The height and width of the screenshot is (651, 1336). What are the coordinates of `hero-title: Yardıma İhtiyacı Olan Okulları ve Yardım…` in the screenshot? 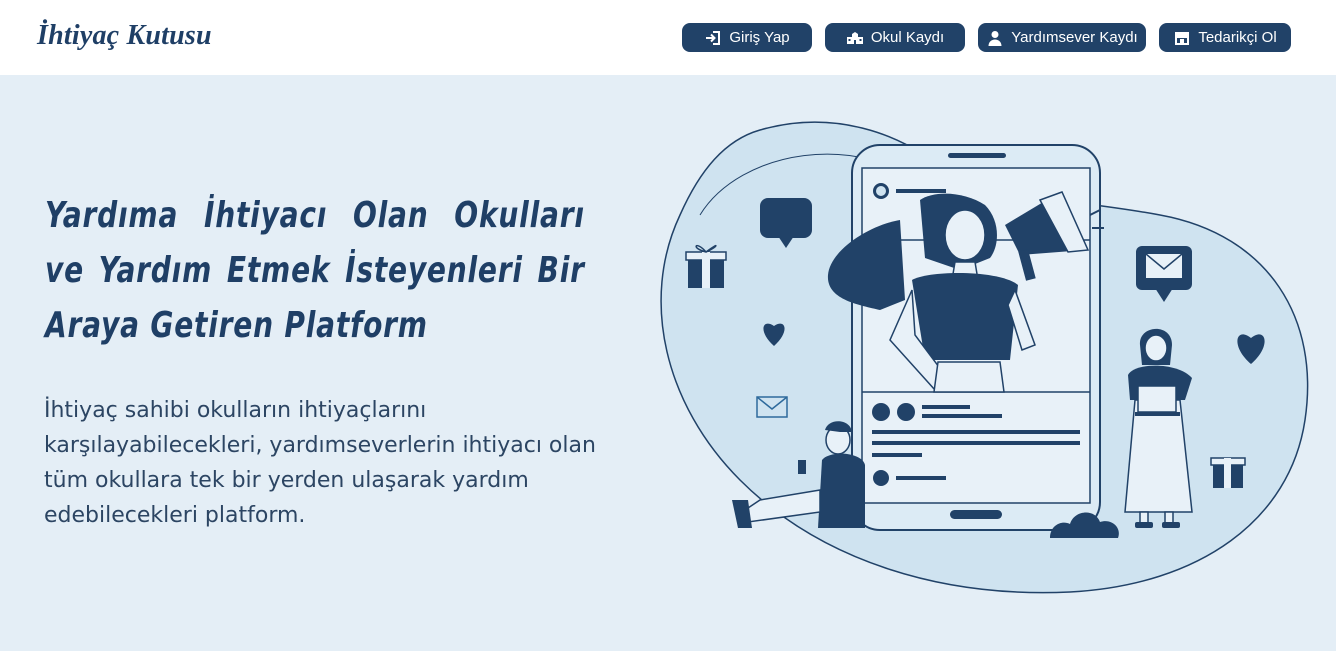 It's located at (315, 270).